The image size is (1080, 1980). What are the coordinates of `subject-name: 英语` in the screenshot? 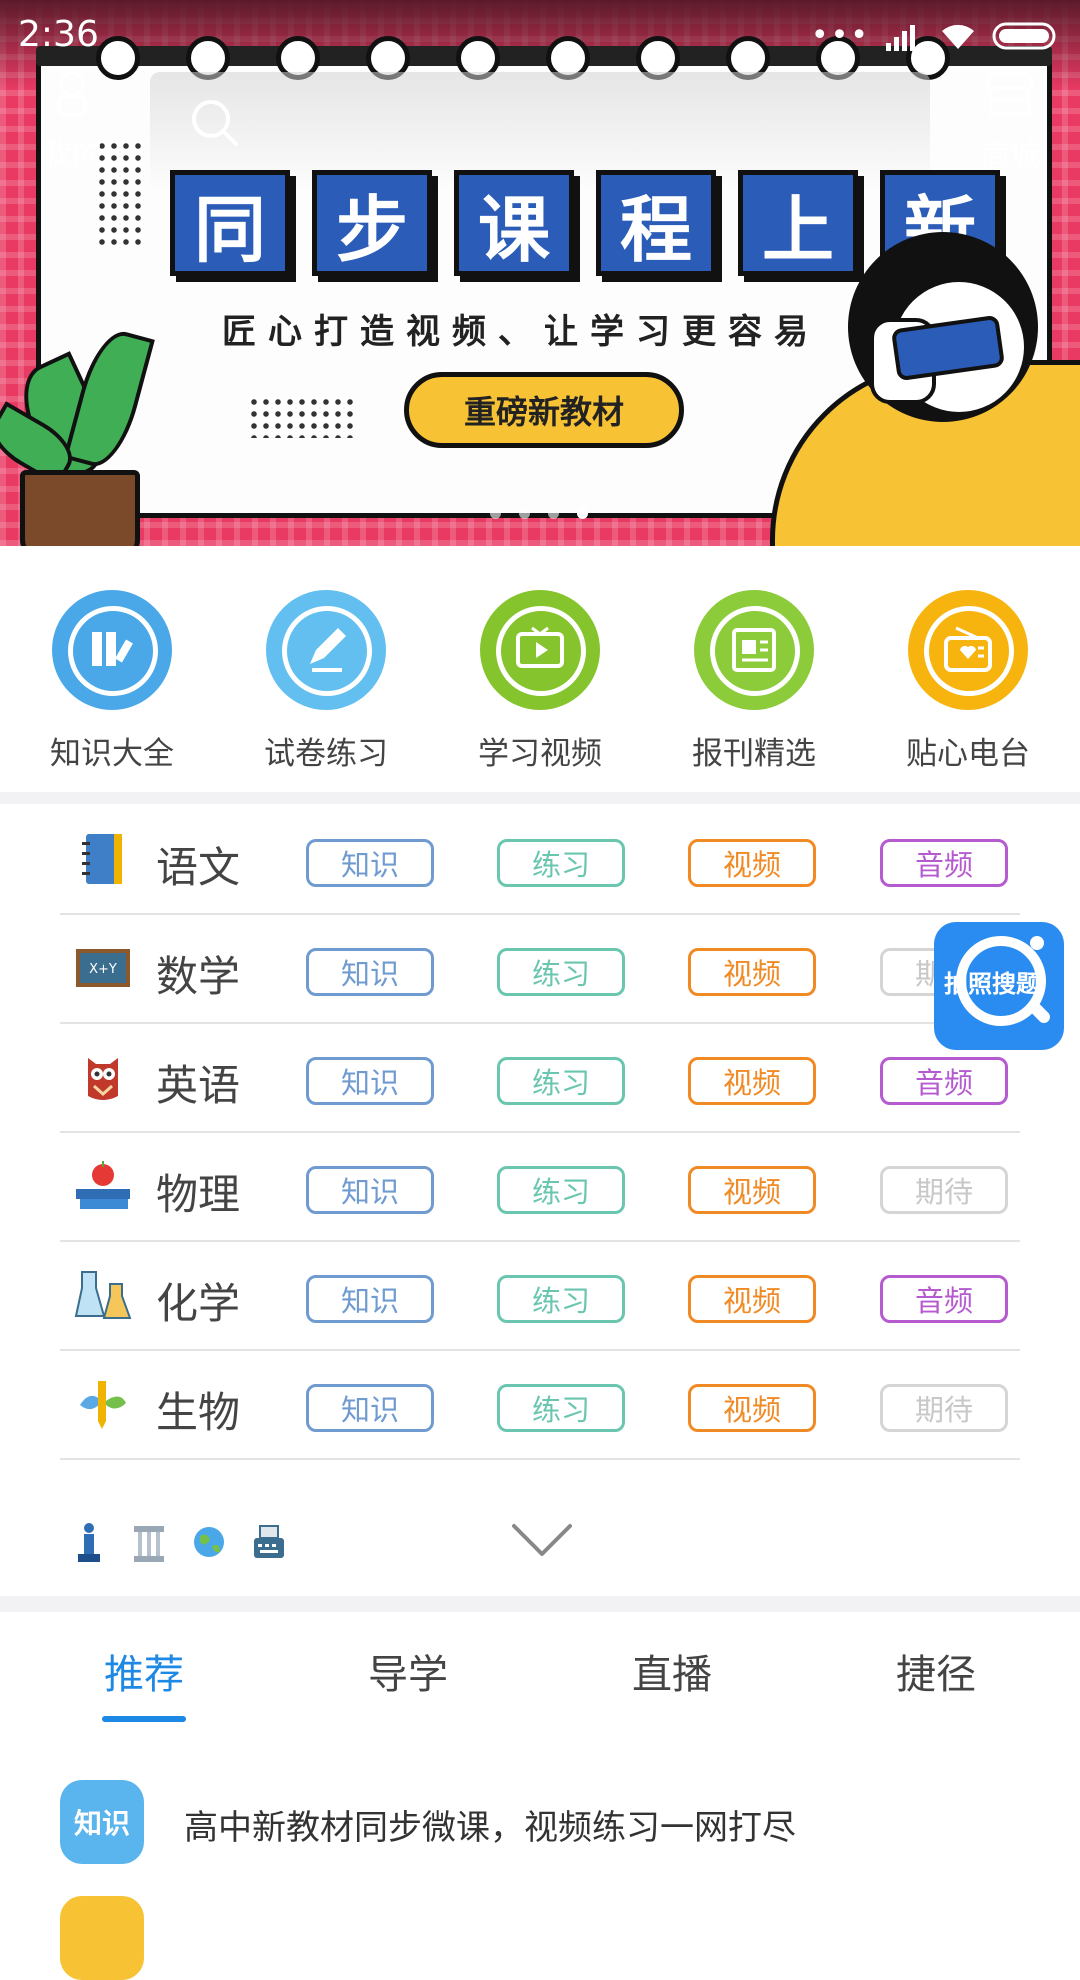 It's located at (198, 1085).